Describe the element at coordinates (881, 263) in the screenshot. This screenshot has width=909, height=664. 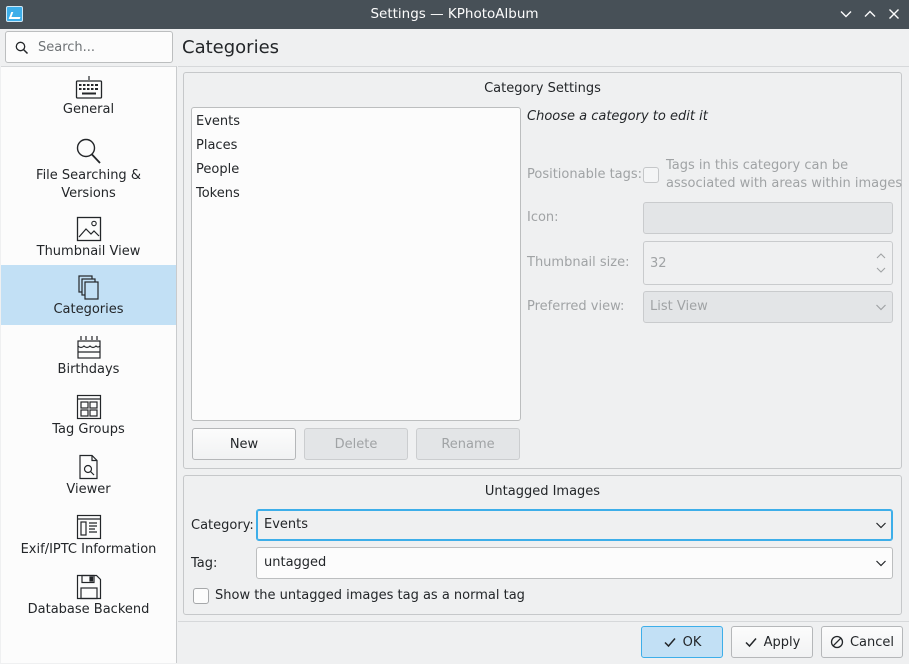
I see `spin-arrows-icon` at that location.